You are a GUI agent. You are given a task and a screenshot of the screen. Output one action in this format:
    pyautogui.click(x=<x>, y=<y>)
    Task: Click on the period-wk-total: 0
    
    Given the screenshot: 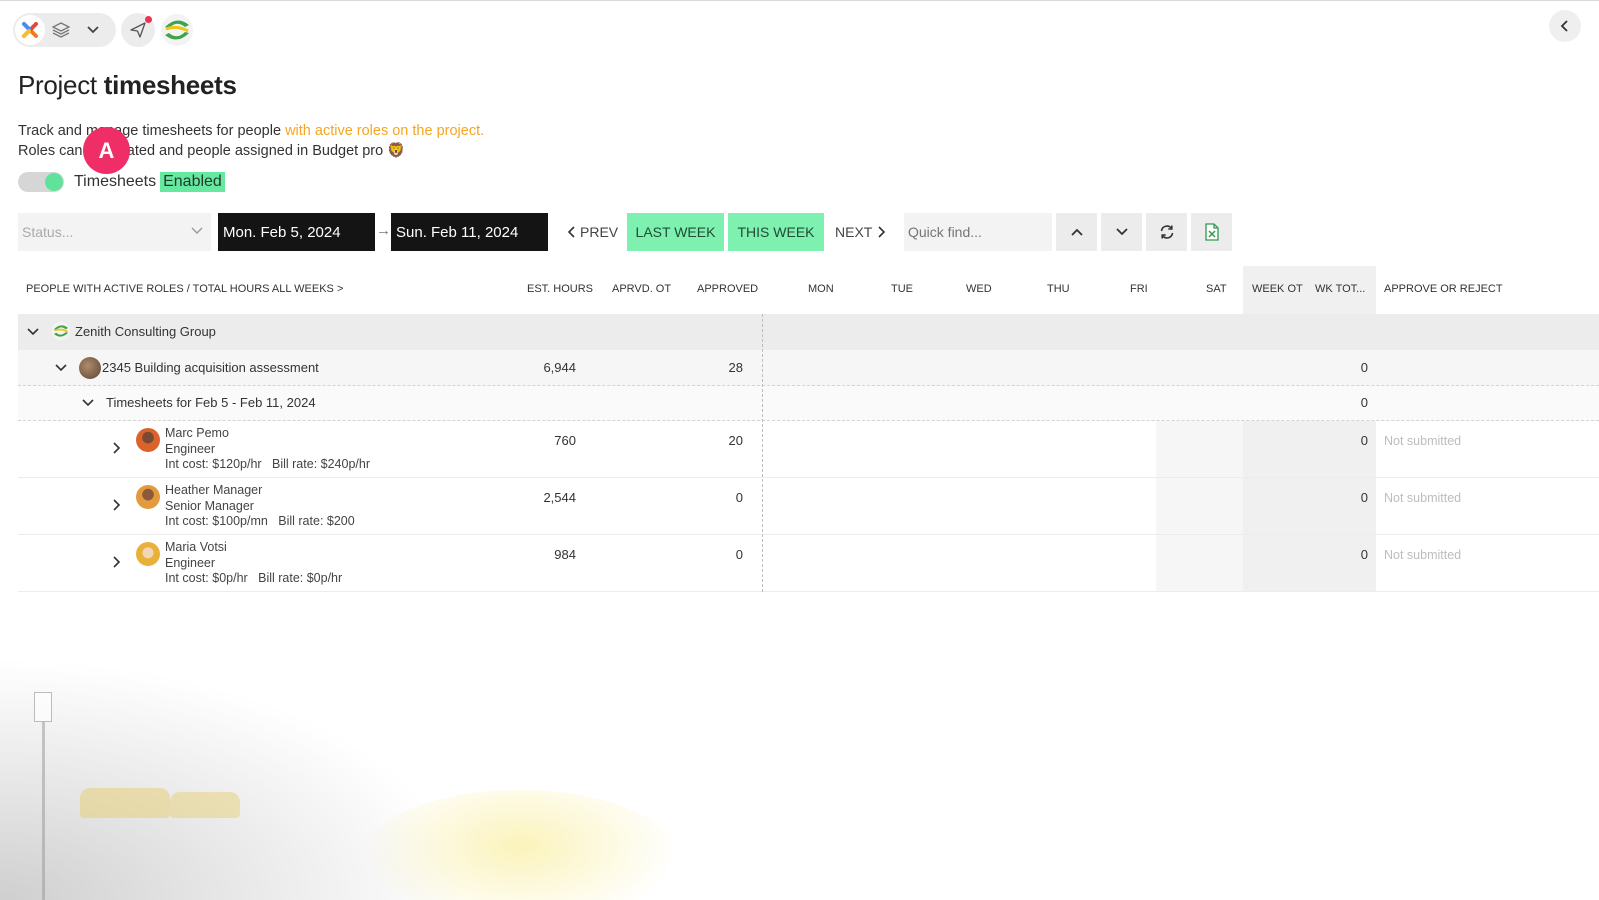 What is the action you would take?
    pyautogui.click(x=1364, y=402)
    